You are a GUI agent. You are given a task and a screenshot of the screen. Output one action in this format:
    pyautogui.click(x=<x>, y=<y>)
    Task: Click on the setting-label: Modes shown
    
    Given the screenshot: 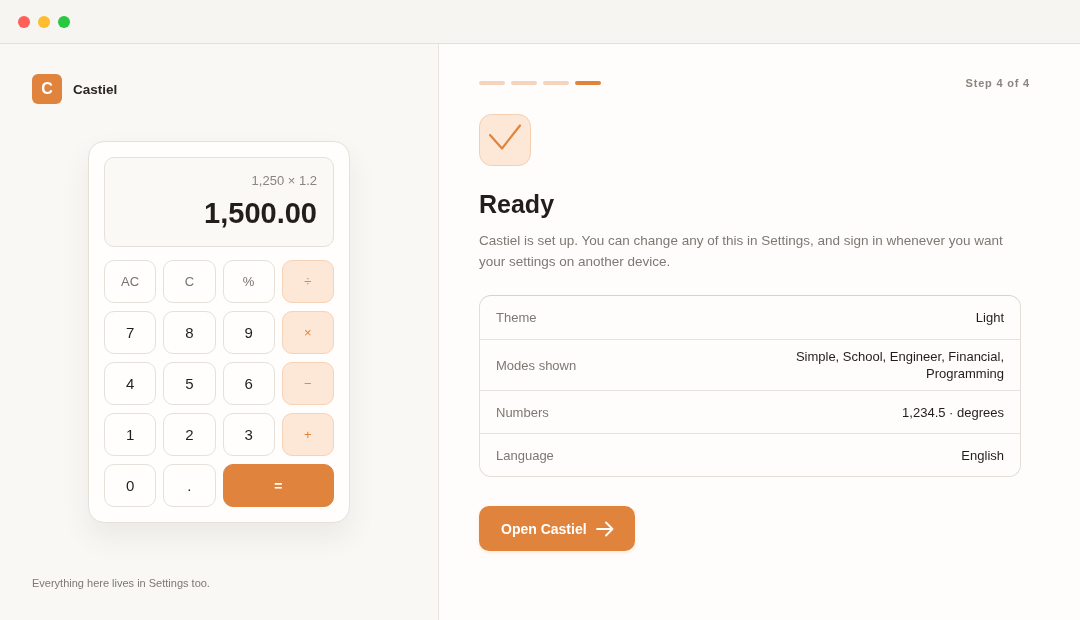 What is the action you would take?
    pyautogui.click(x=536, y=365)
    